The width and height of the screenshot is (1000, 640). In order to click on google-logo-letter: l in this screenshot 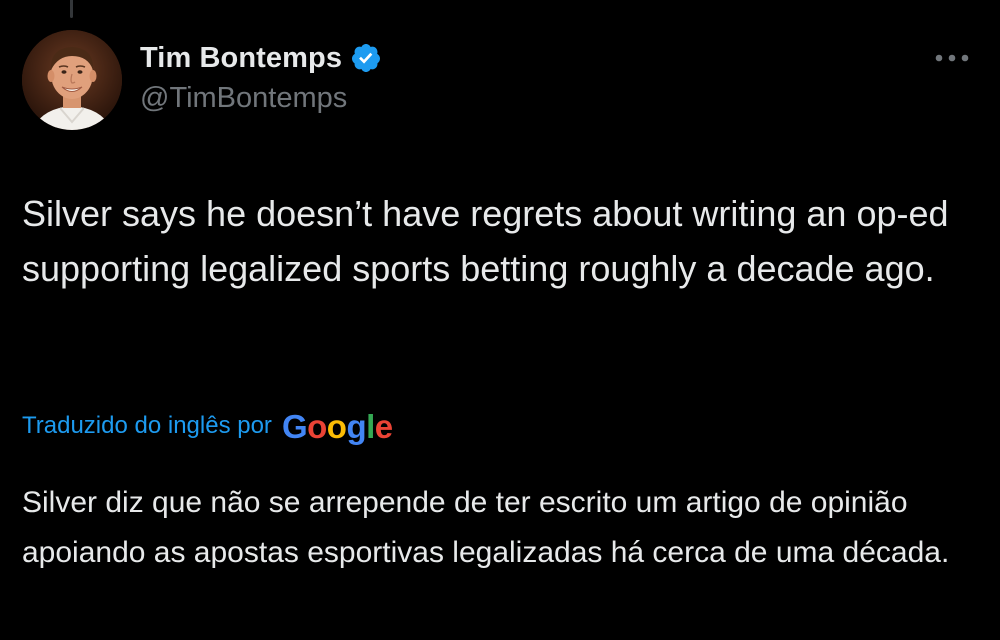, I will do `click(370, 426)`.